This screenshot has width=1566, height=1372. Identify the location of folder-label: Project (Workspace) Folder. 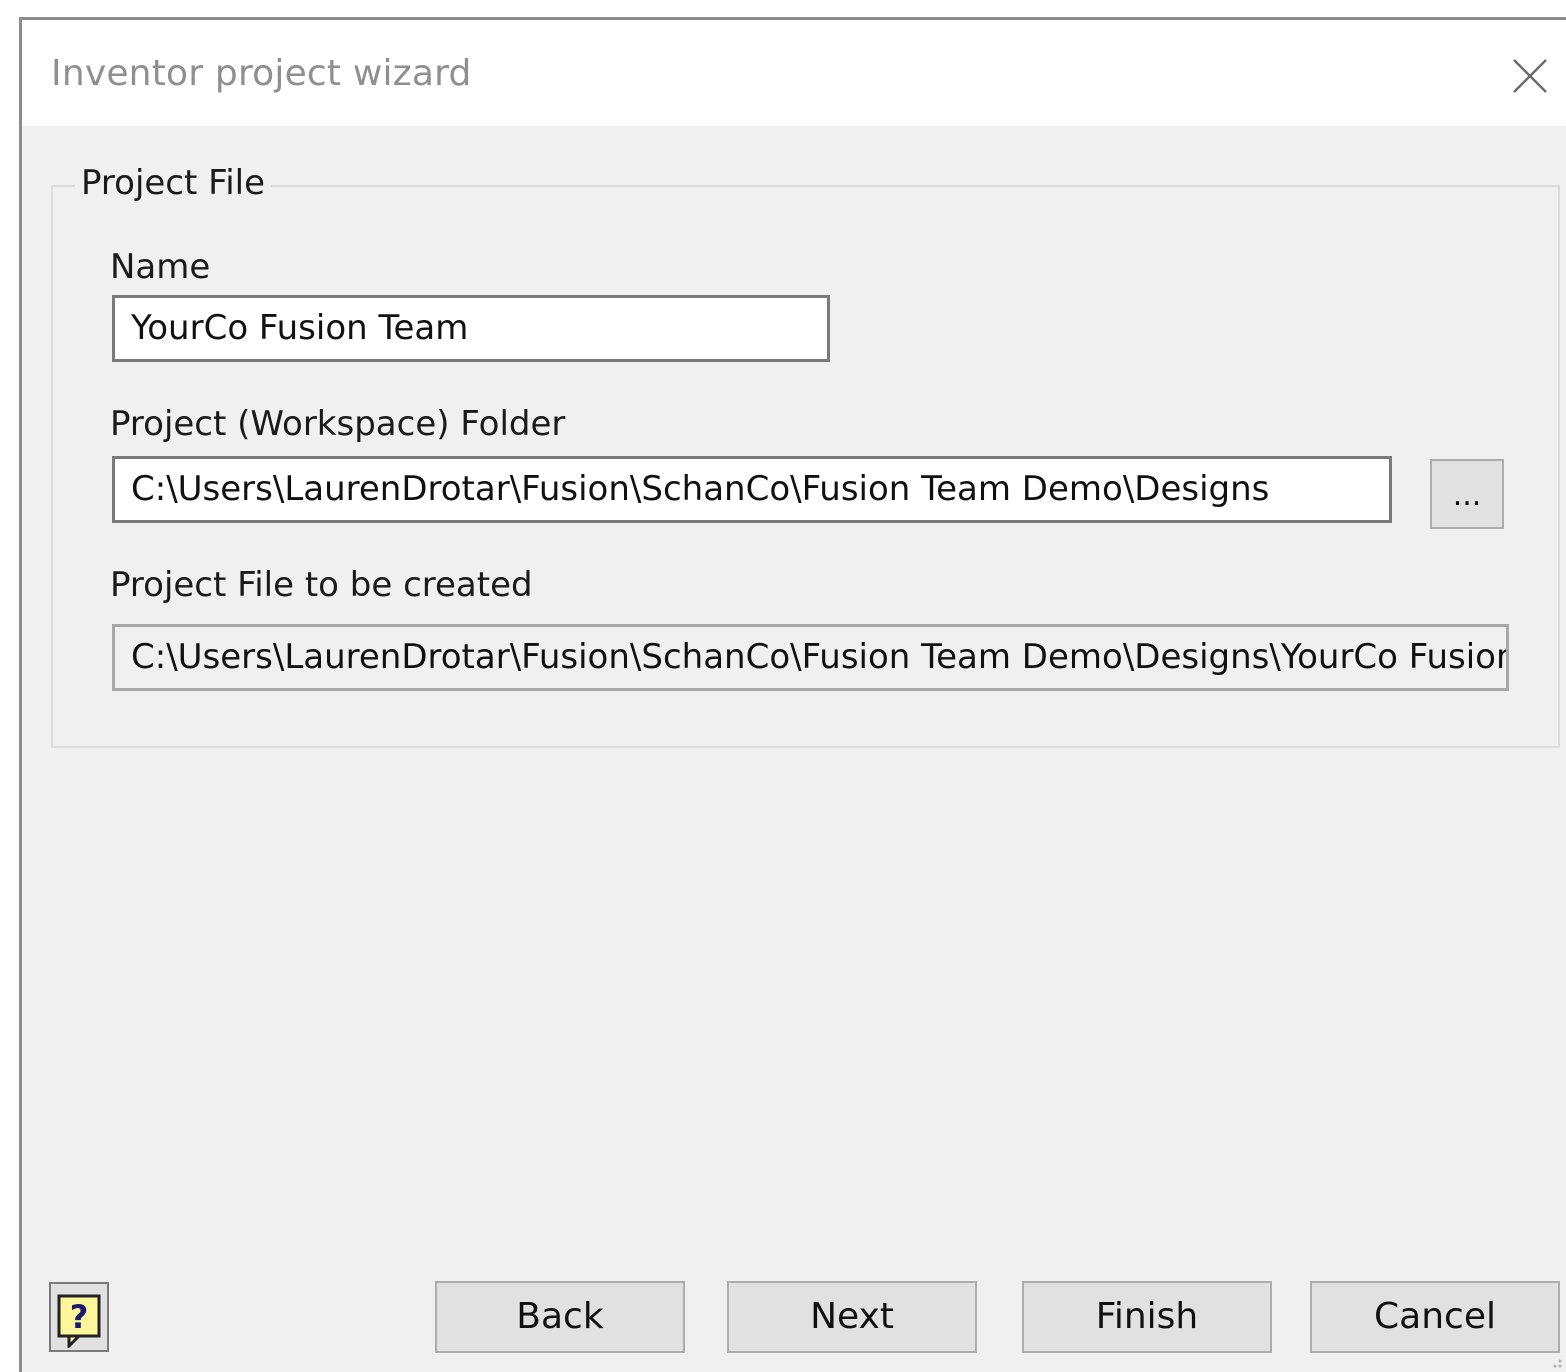
(338, 424).